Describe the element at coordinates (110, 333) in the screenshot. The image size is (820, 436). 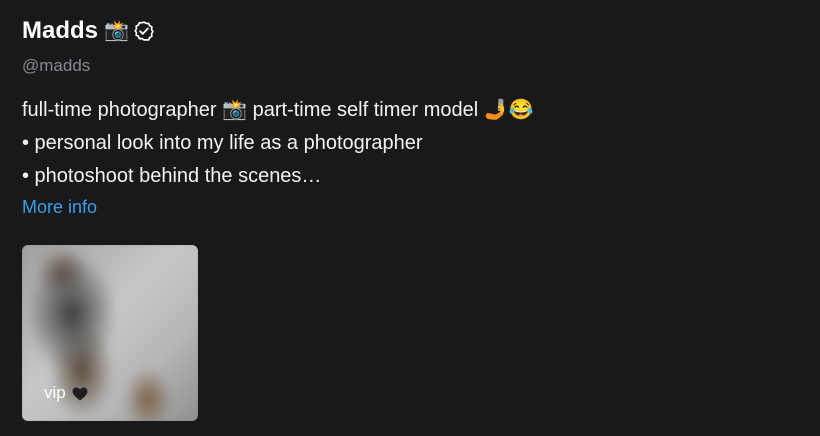
I see `highlight-vip: vip` at that location.